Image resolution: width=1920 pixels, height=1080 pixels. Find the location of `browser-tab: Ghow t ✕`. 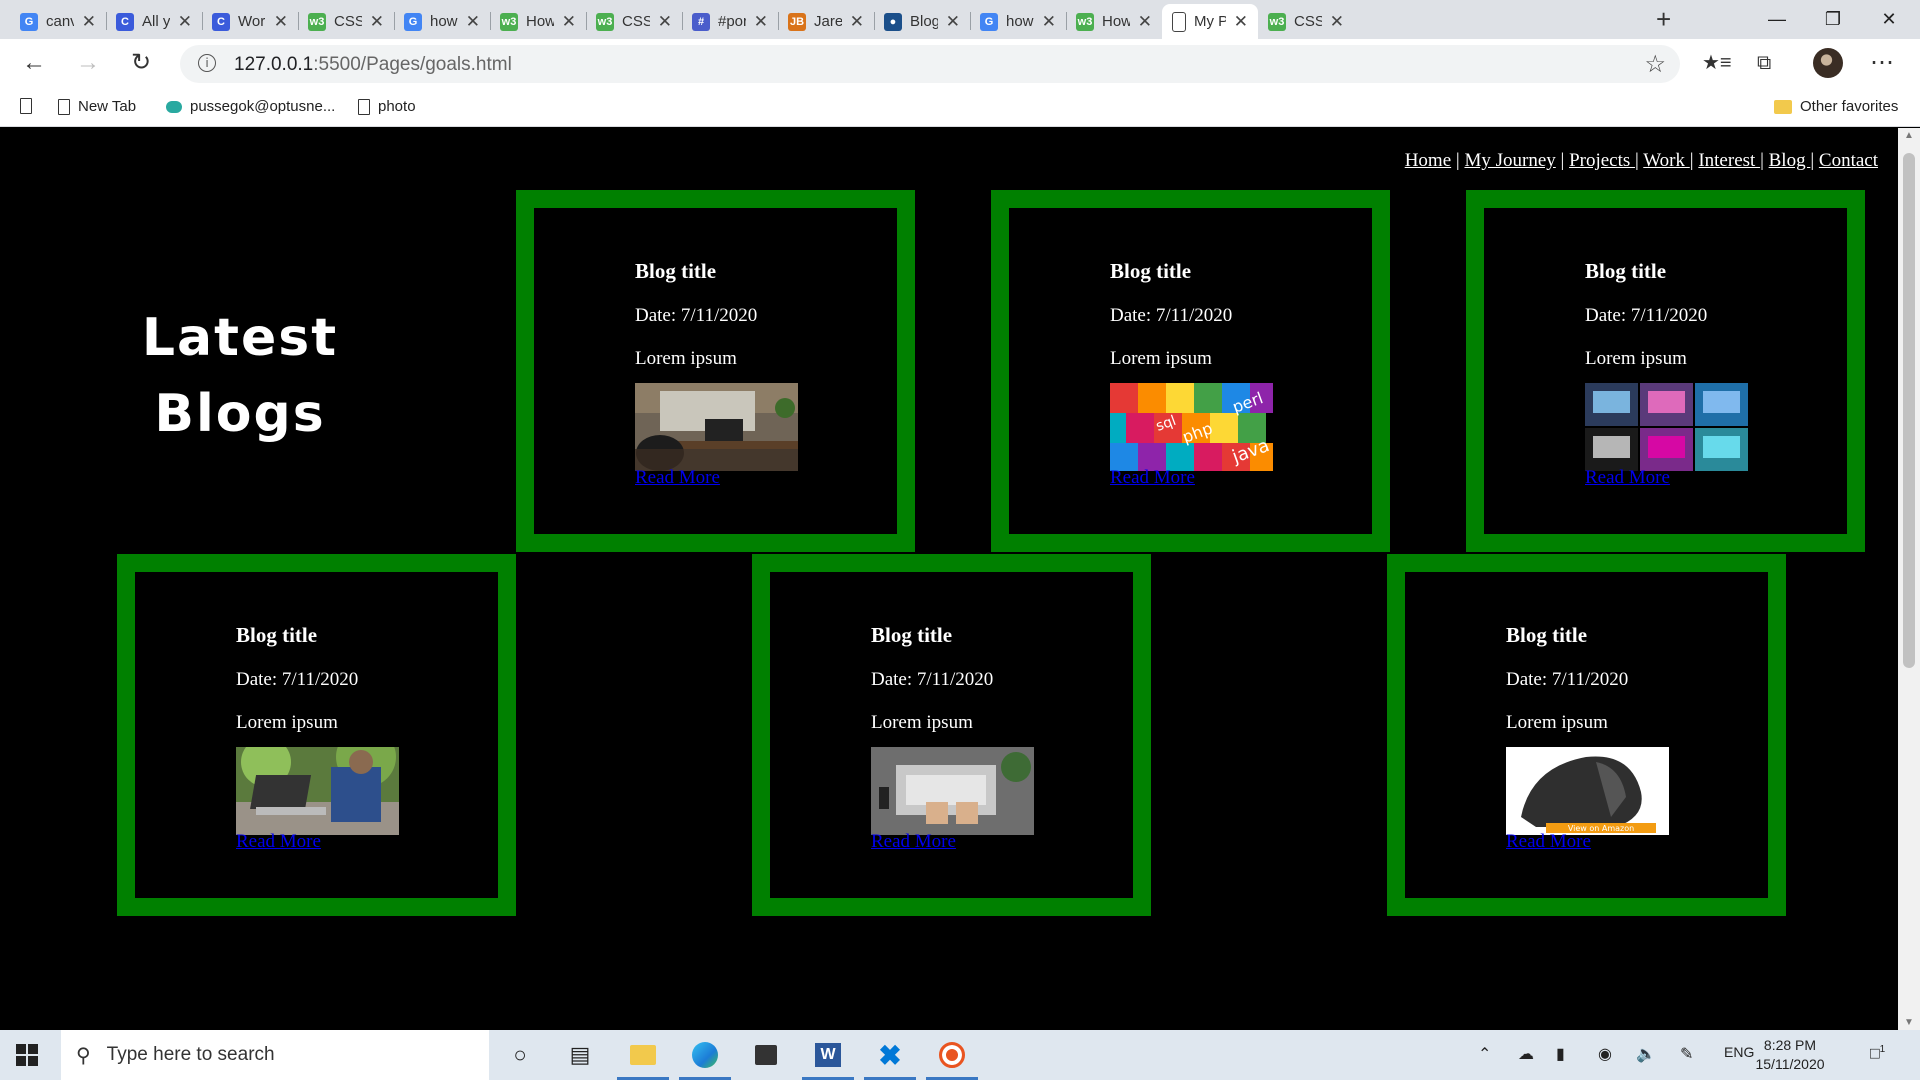

browser-tab: Ghow t ✕ is located at coordinates (442, 21).